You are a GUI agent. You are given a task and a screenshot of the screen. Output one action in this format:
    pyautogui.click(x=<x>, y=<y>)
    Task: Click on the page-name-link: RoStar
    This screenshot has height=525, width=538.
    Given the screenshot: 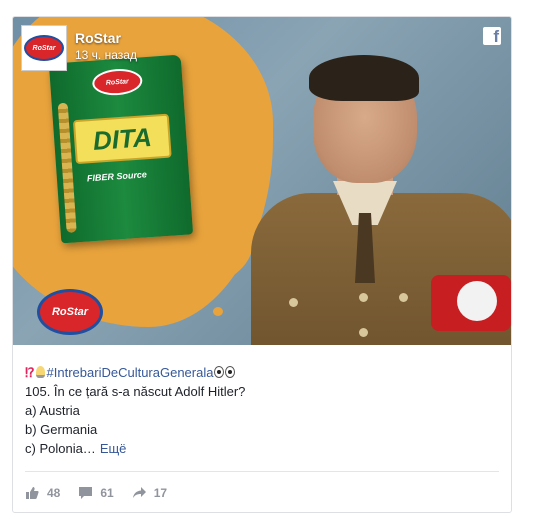 What is the action you would take?
    pyautogui.click(x=98, y=38)
    